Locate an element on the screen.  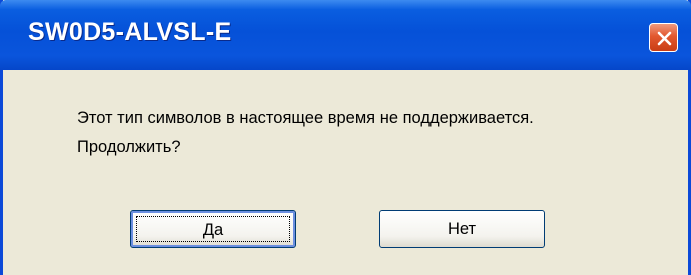
yes-button-label: Да is located at coordinates (213, 229).